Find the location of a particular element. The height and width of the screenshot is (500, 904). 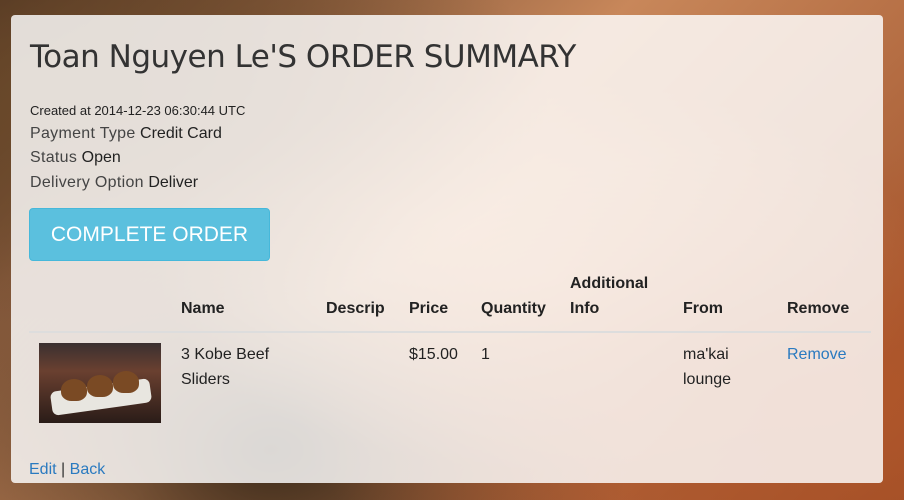

delivery-option-value: Deliver is located at coordinates (173, 182).